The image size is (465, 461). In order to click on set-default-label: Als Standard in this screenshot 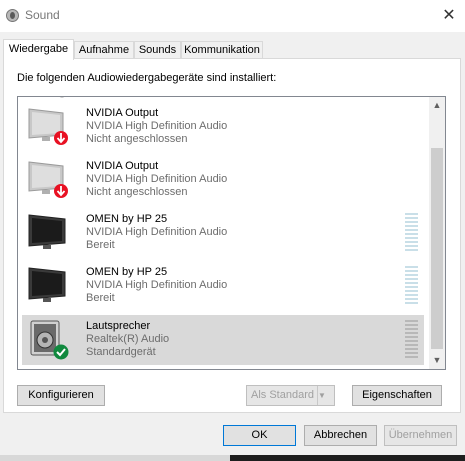, I will do `click(282, 395)`.